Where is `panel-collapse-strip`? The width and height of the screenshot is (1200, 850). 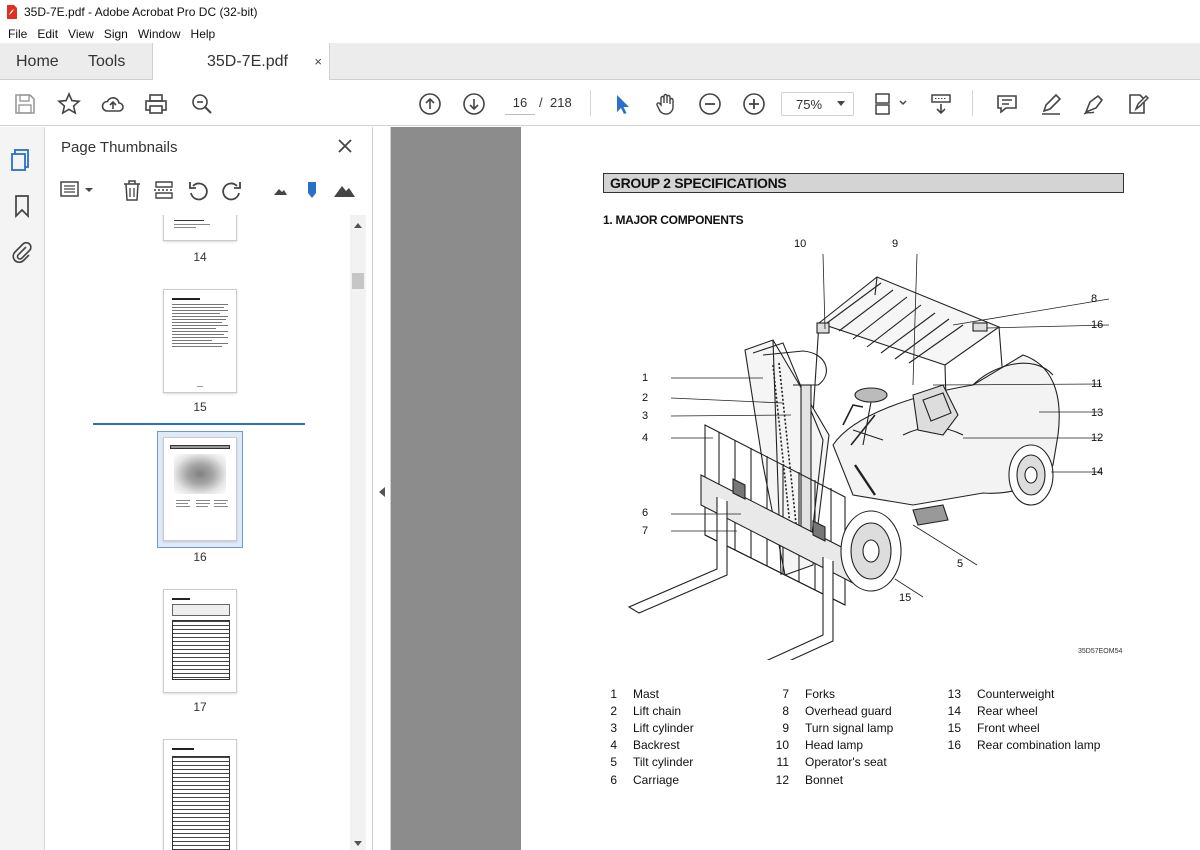 panel-collapse-strip is located at coordinates (382, 488).